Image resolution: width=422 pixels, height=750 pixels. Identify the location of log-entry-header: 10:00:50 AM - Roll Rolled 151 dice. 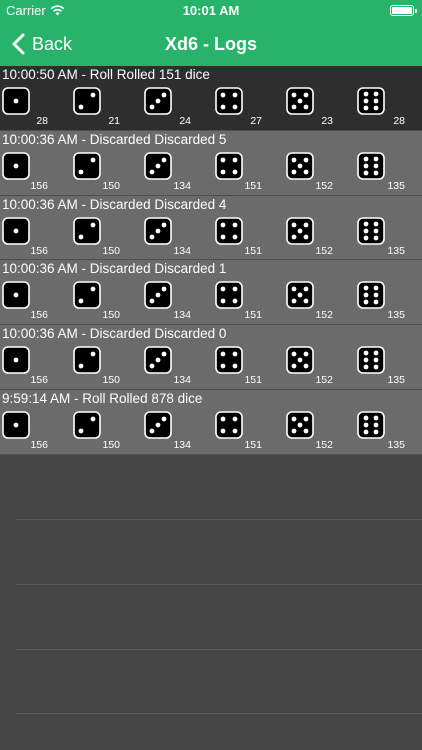
(106, 74).